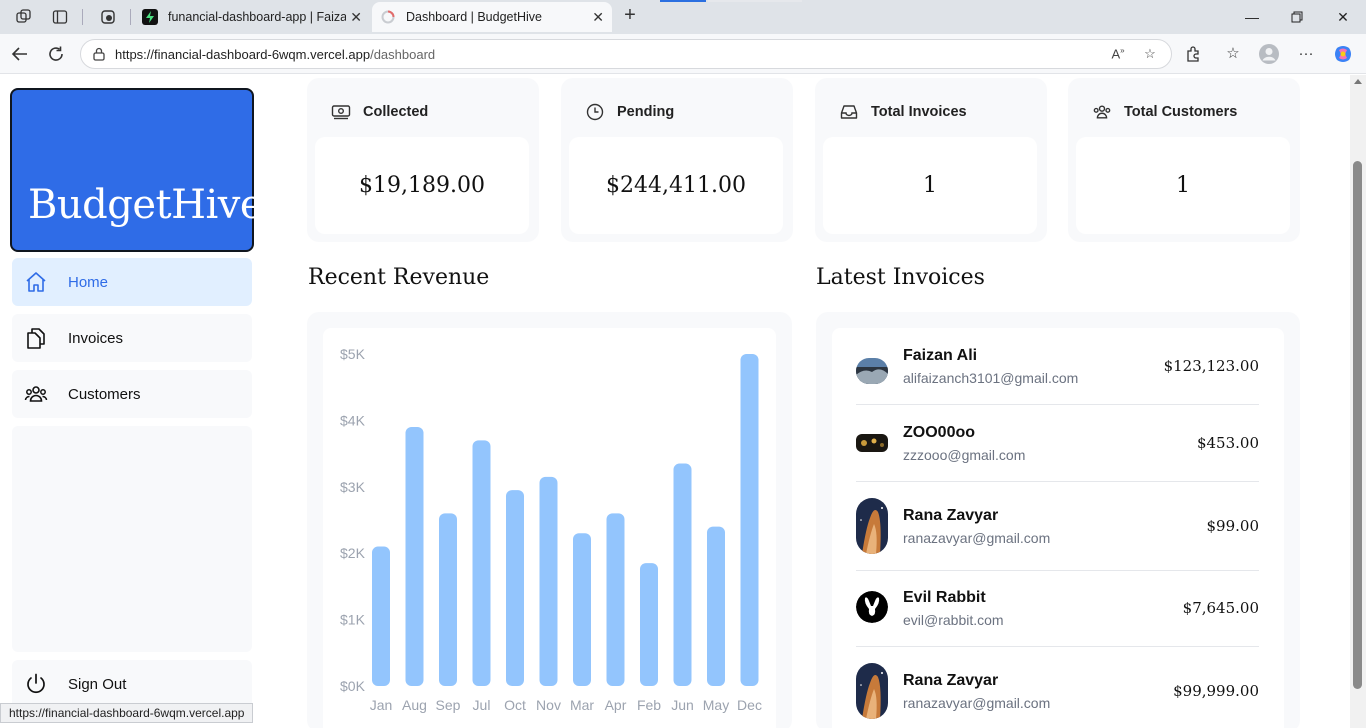 The height and width of the screenshot is (728, 1366). What do you see at coordinates (132, 684) in the screenshot?
I see `sign-out-button: Sign Out` at bounding box center [132, 684].